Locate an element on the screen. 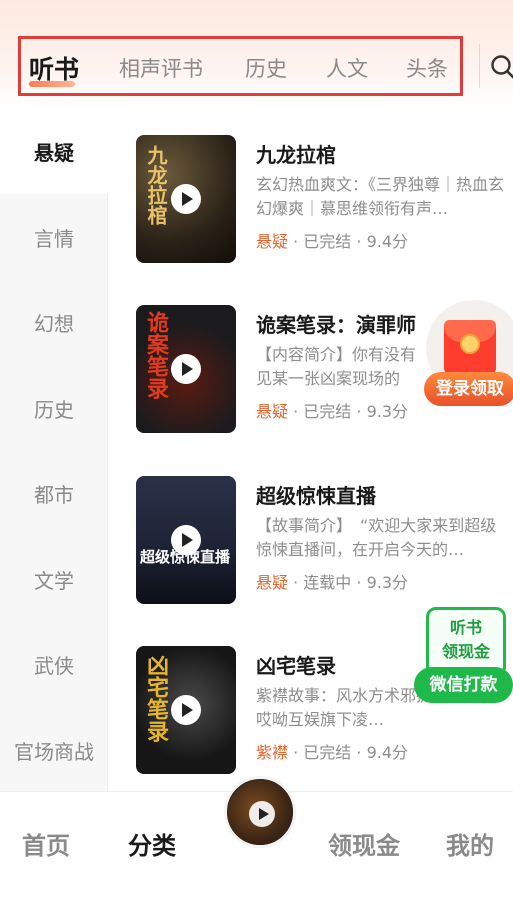 The height and width of the screenshot is (897, 513). cover-title-art: 凶宅笔录 is located at coordinates (156, 698).